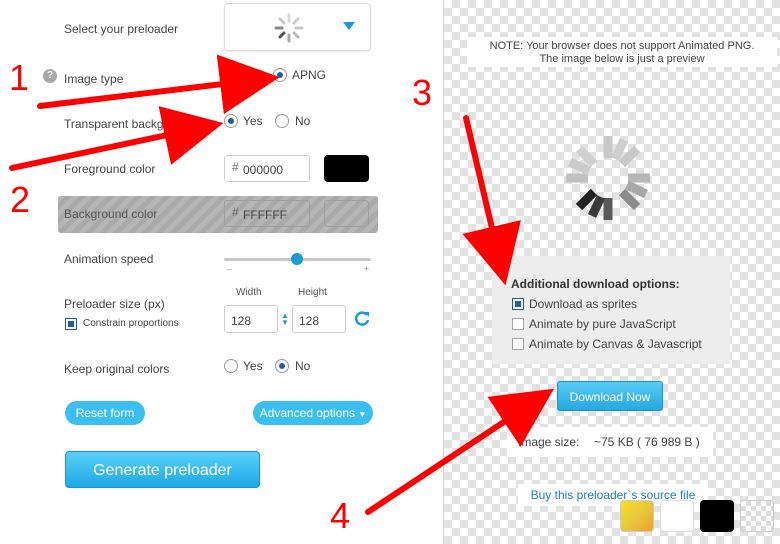 The height and width of the screenshot is (544, 780). I want to click on background-color-input: # FFFFFF, so click(267, 213).